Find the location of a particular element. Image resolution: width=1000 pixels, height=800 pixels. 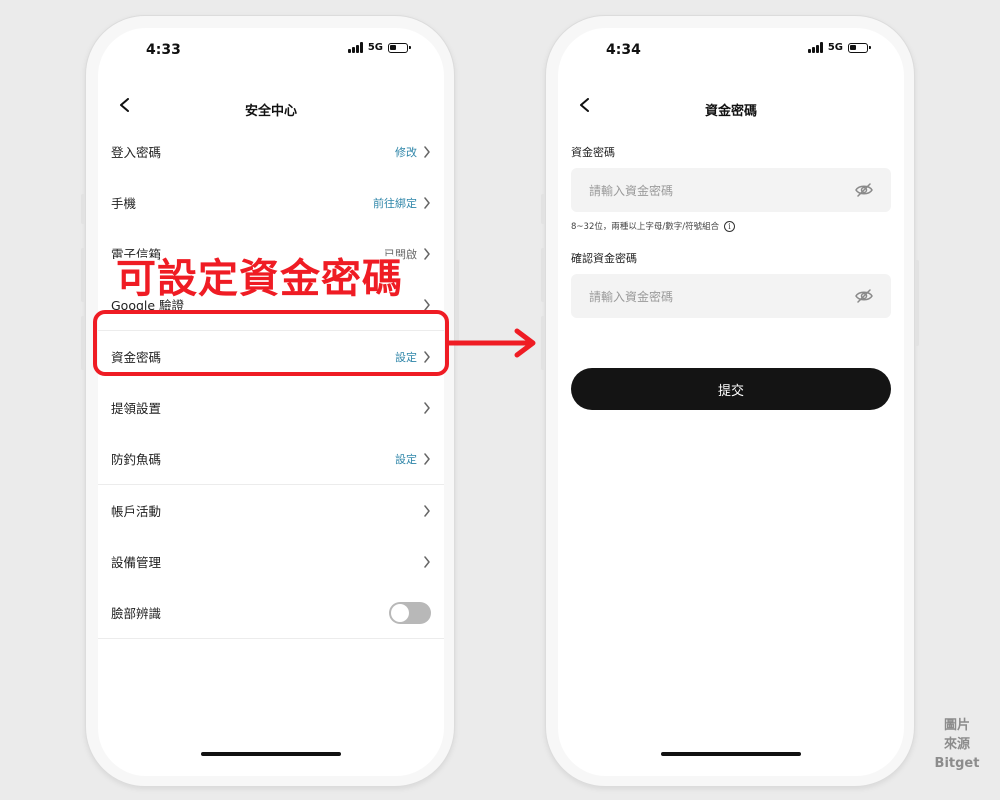

page-title: 安全中心 is located at coordinates (270, 111).